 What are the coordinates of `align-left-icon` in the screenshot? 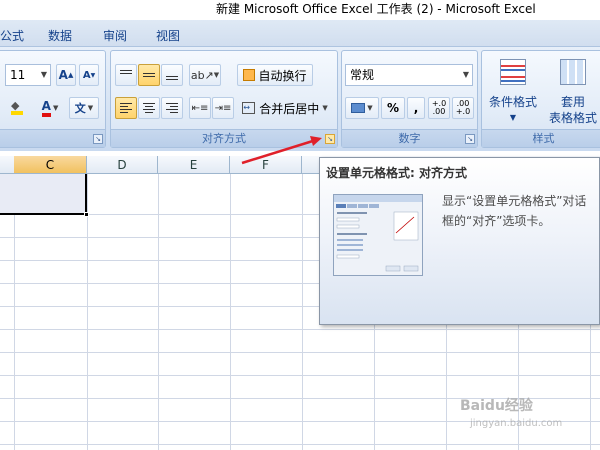 It's located at (126, 108).